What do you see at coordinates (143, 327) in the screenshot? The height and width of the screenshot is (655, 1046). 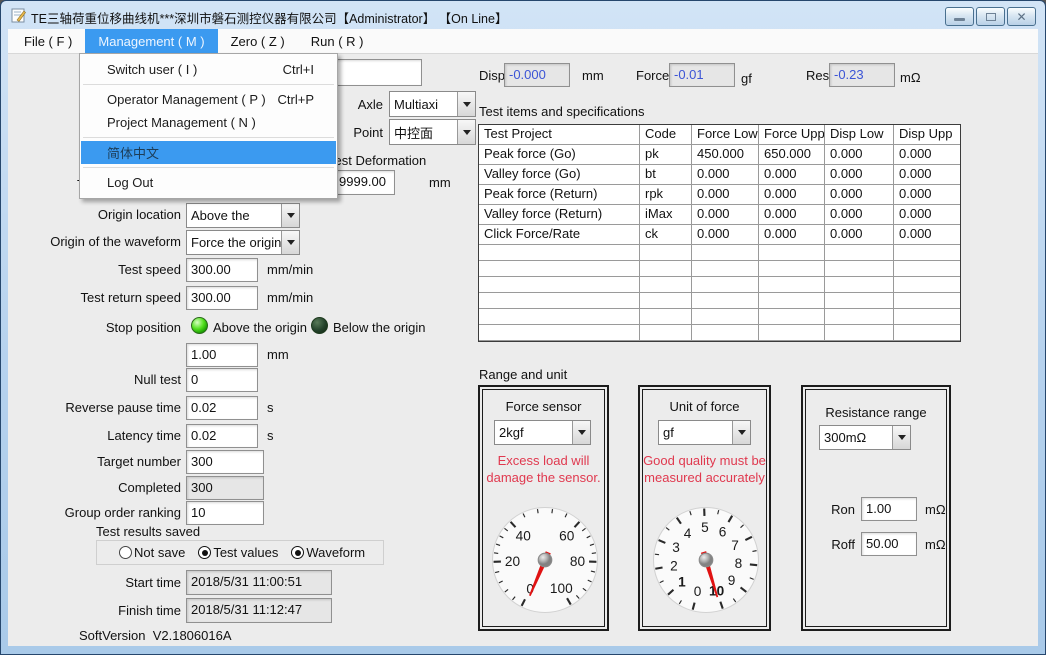 I see `stop-position-label: Stop position` at bounding box center [143, 327].